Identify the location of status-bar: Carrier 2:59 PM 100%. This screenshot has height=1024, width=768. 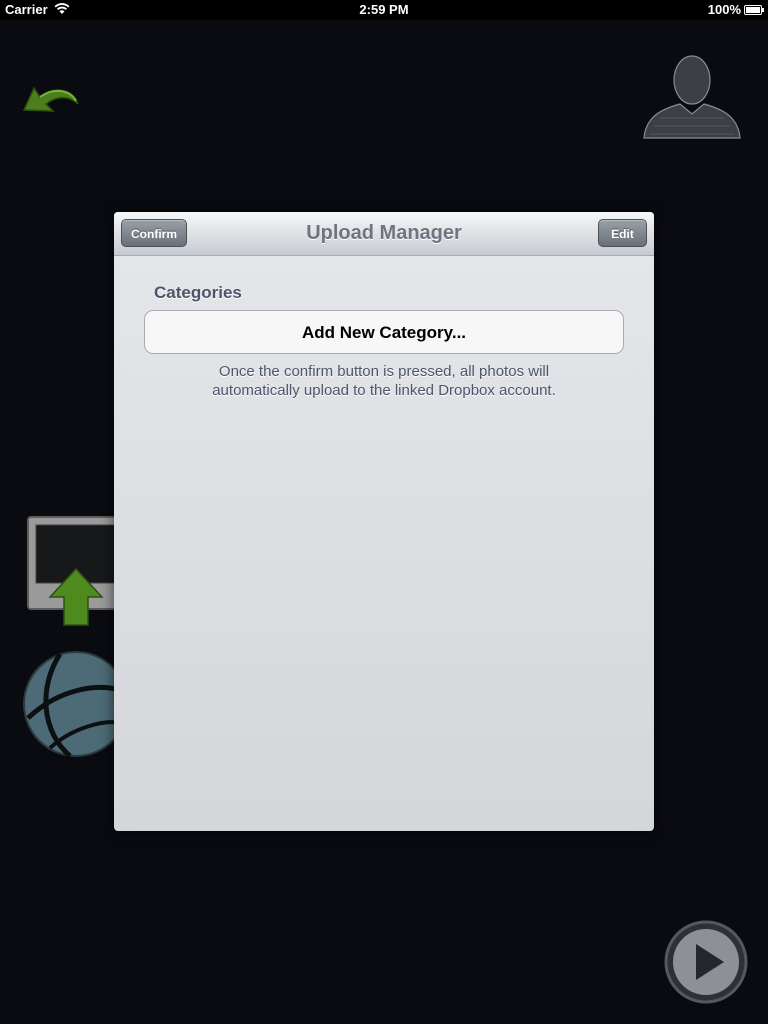
(384, 10).